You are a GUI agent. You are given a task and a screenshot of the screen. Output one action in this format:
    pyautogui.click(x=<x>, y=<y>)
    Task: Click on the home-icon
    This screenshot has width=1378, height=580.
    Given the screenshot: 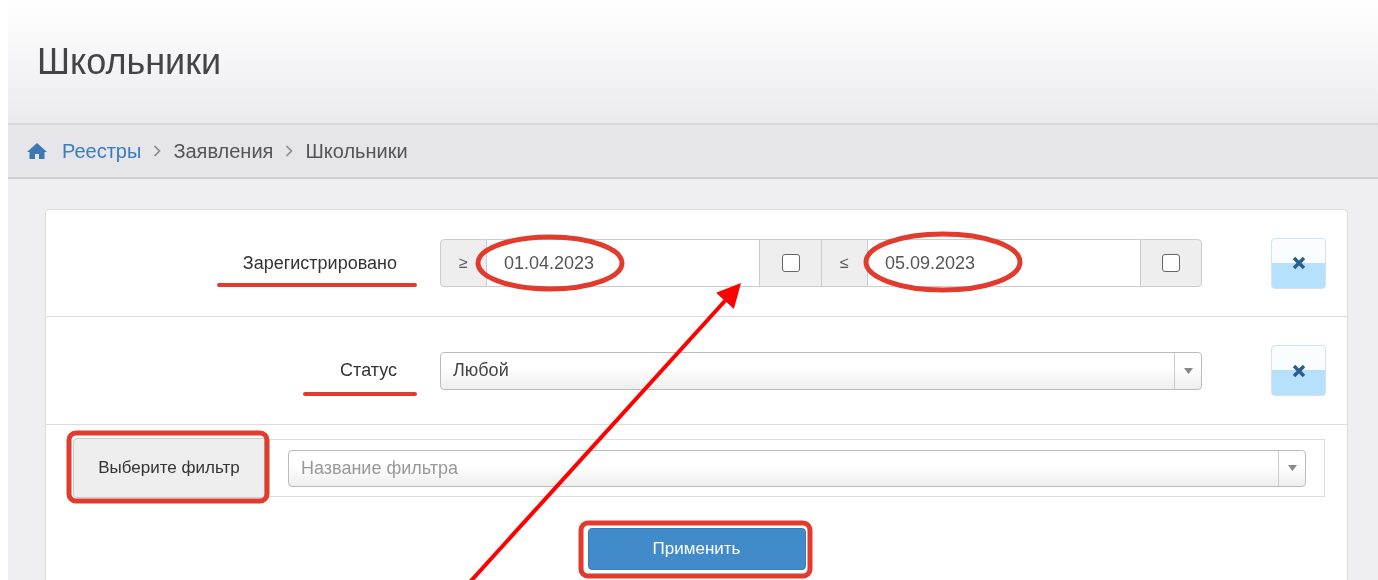 What is the action you would take?
    pyautogui.click(x=37, y=151)
    